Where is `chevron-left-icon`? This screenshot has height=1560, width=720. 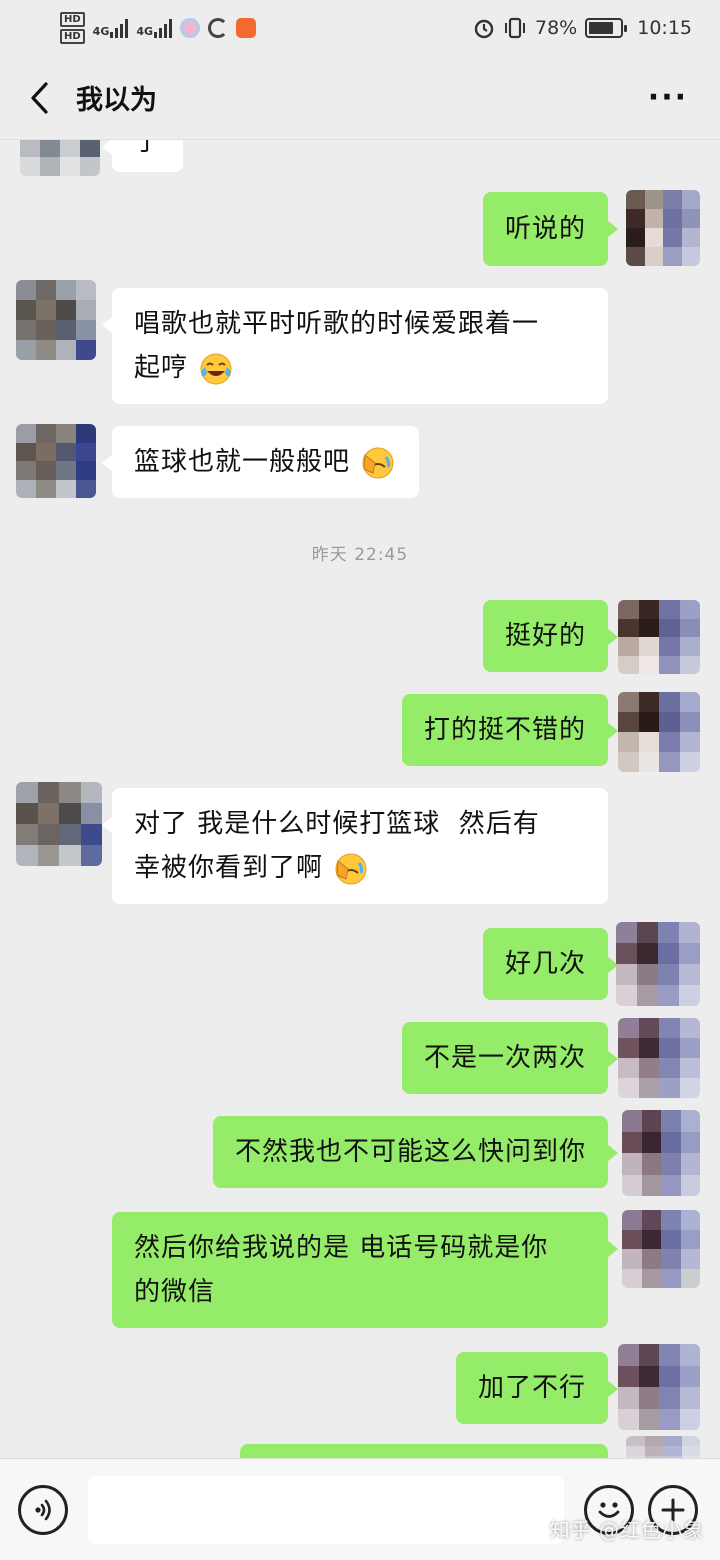 chevron-left-icon is located at coordinates (39, 97).